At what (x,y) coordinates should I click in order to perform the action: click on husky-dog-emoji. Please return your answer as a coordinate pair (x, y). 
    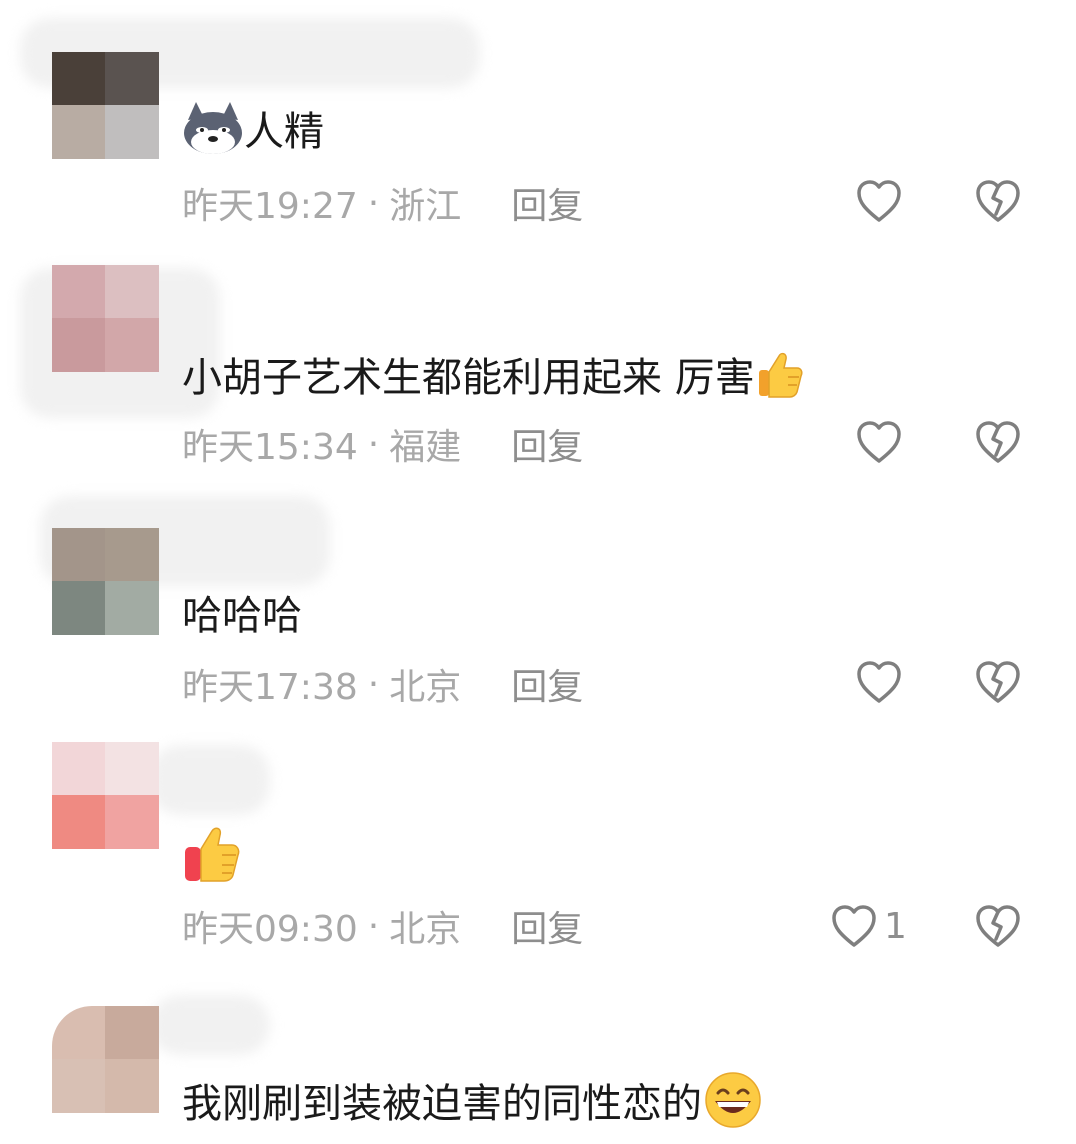
    Looking at the image, I should click on (213, 128).